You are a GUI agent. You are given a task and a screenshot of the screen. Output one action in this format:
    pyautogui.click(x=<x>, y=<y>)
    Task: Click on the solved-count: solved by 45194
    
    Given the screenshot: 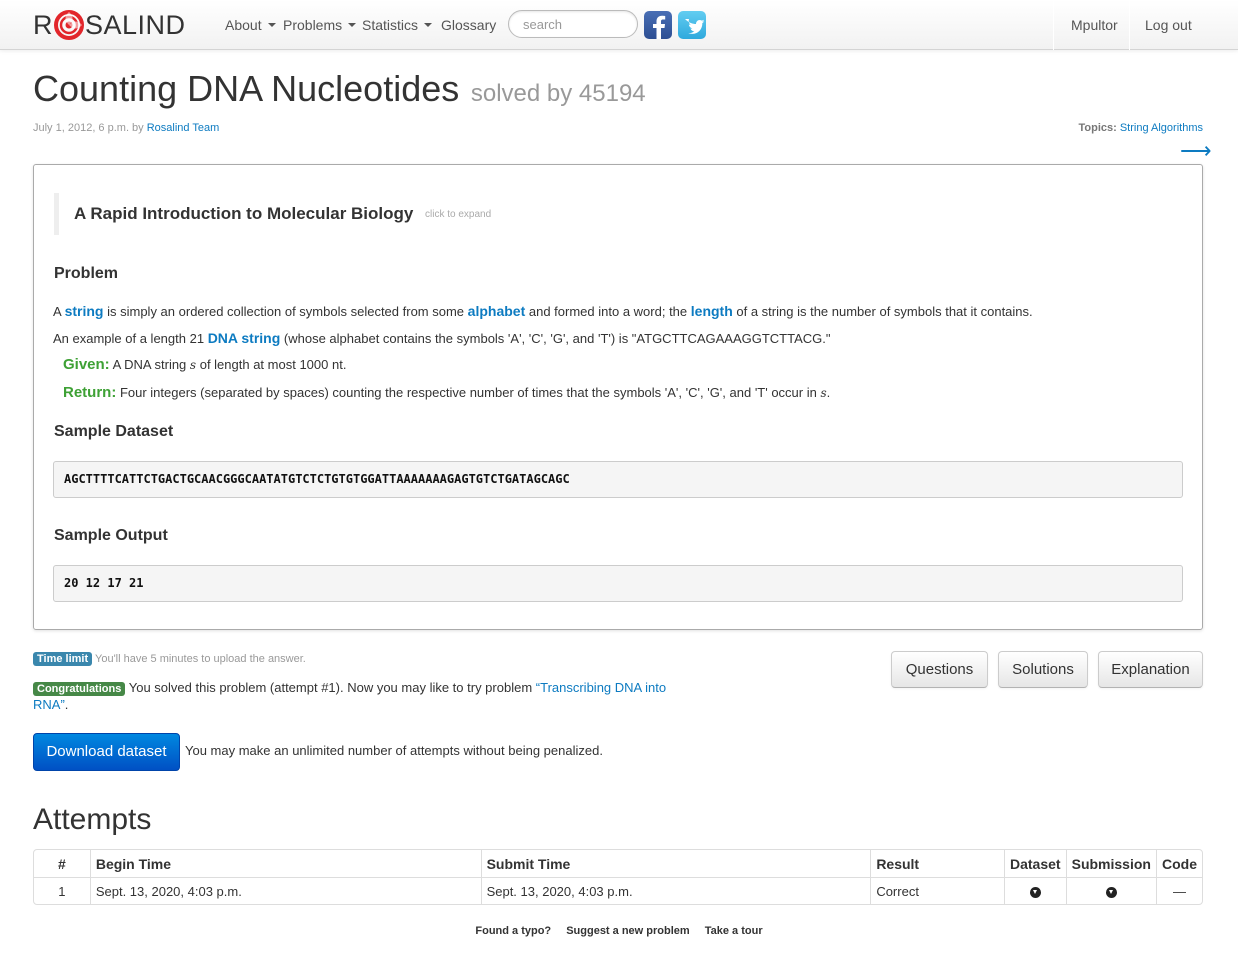 What is the action you would take?
    pyautogui.click(x=558, y=93)
    